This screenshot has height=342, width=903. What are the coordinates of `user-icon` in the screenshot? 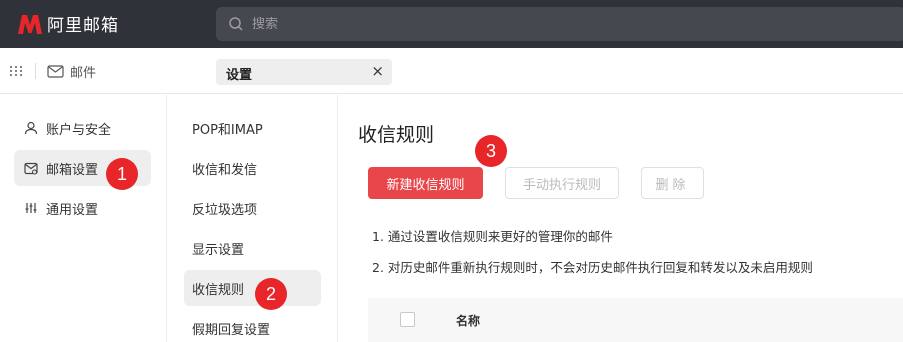 It's located at (31, 128).